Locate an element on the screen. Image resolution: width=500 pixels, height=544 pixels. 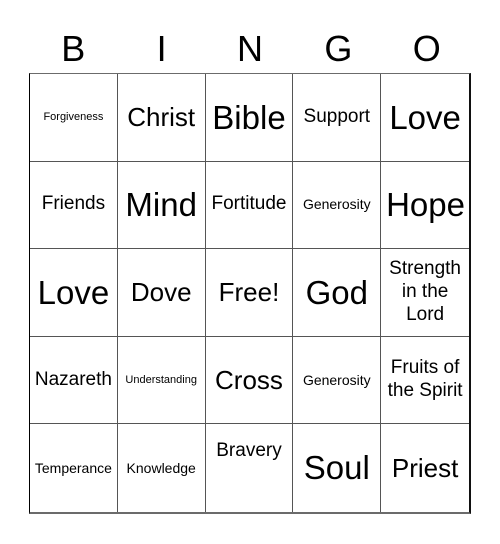
bingo-cell-o-4: Fruits of the Spirit is located at coordinates (425, 381).